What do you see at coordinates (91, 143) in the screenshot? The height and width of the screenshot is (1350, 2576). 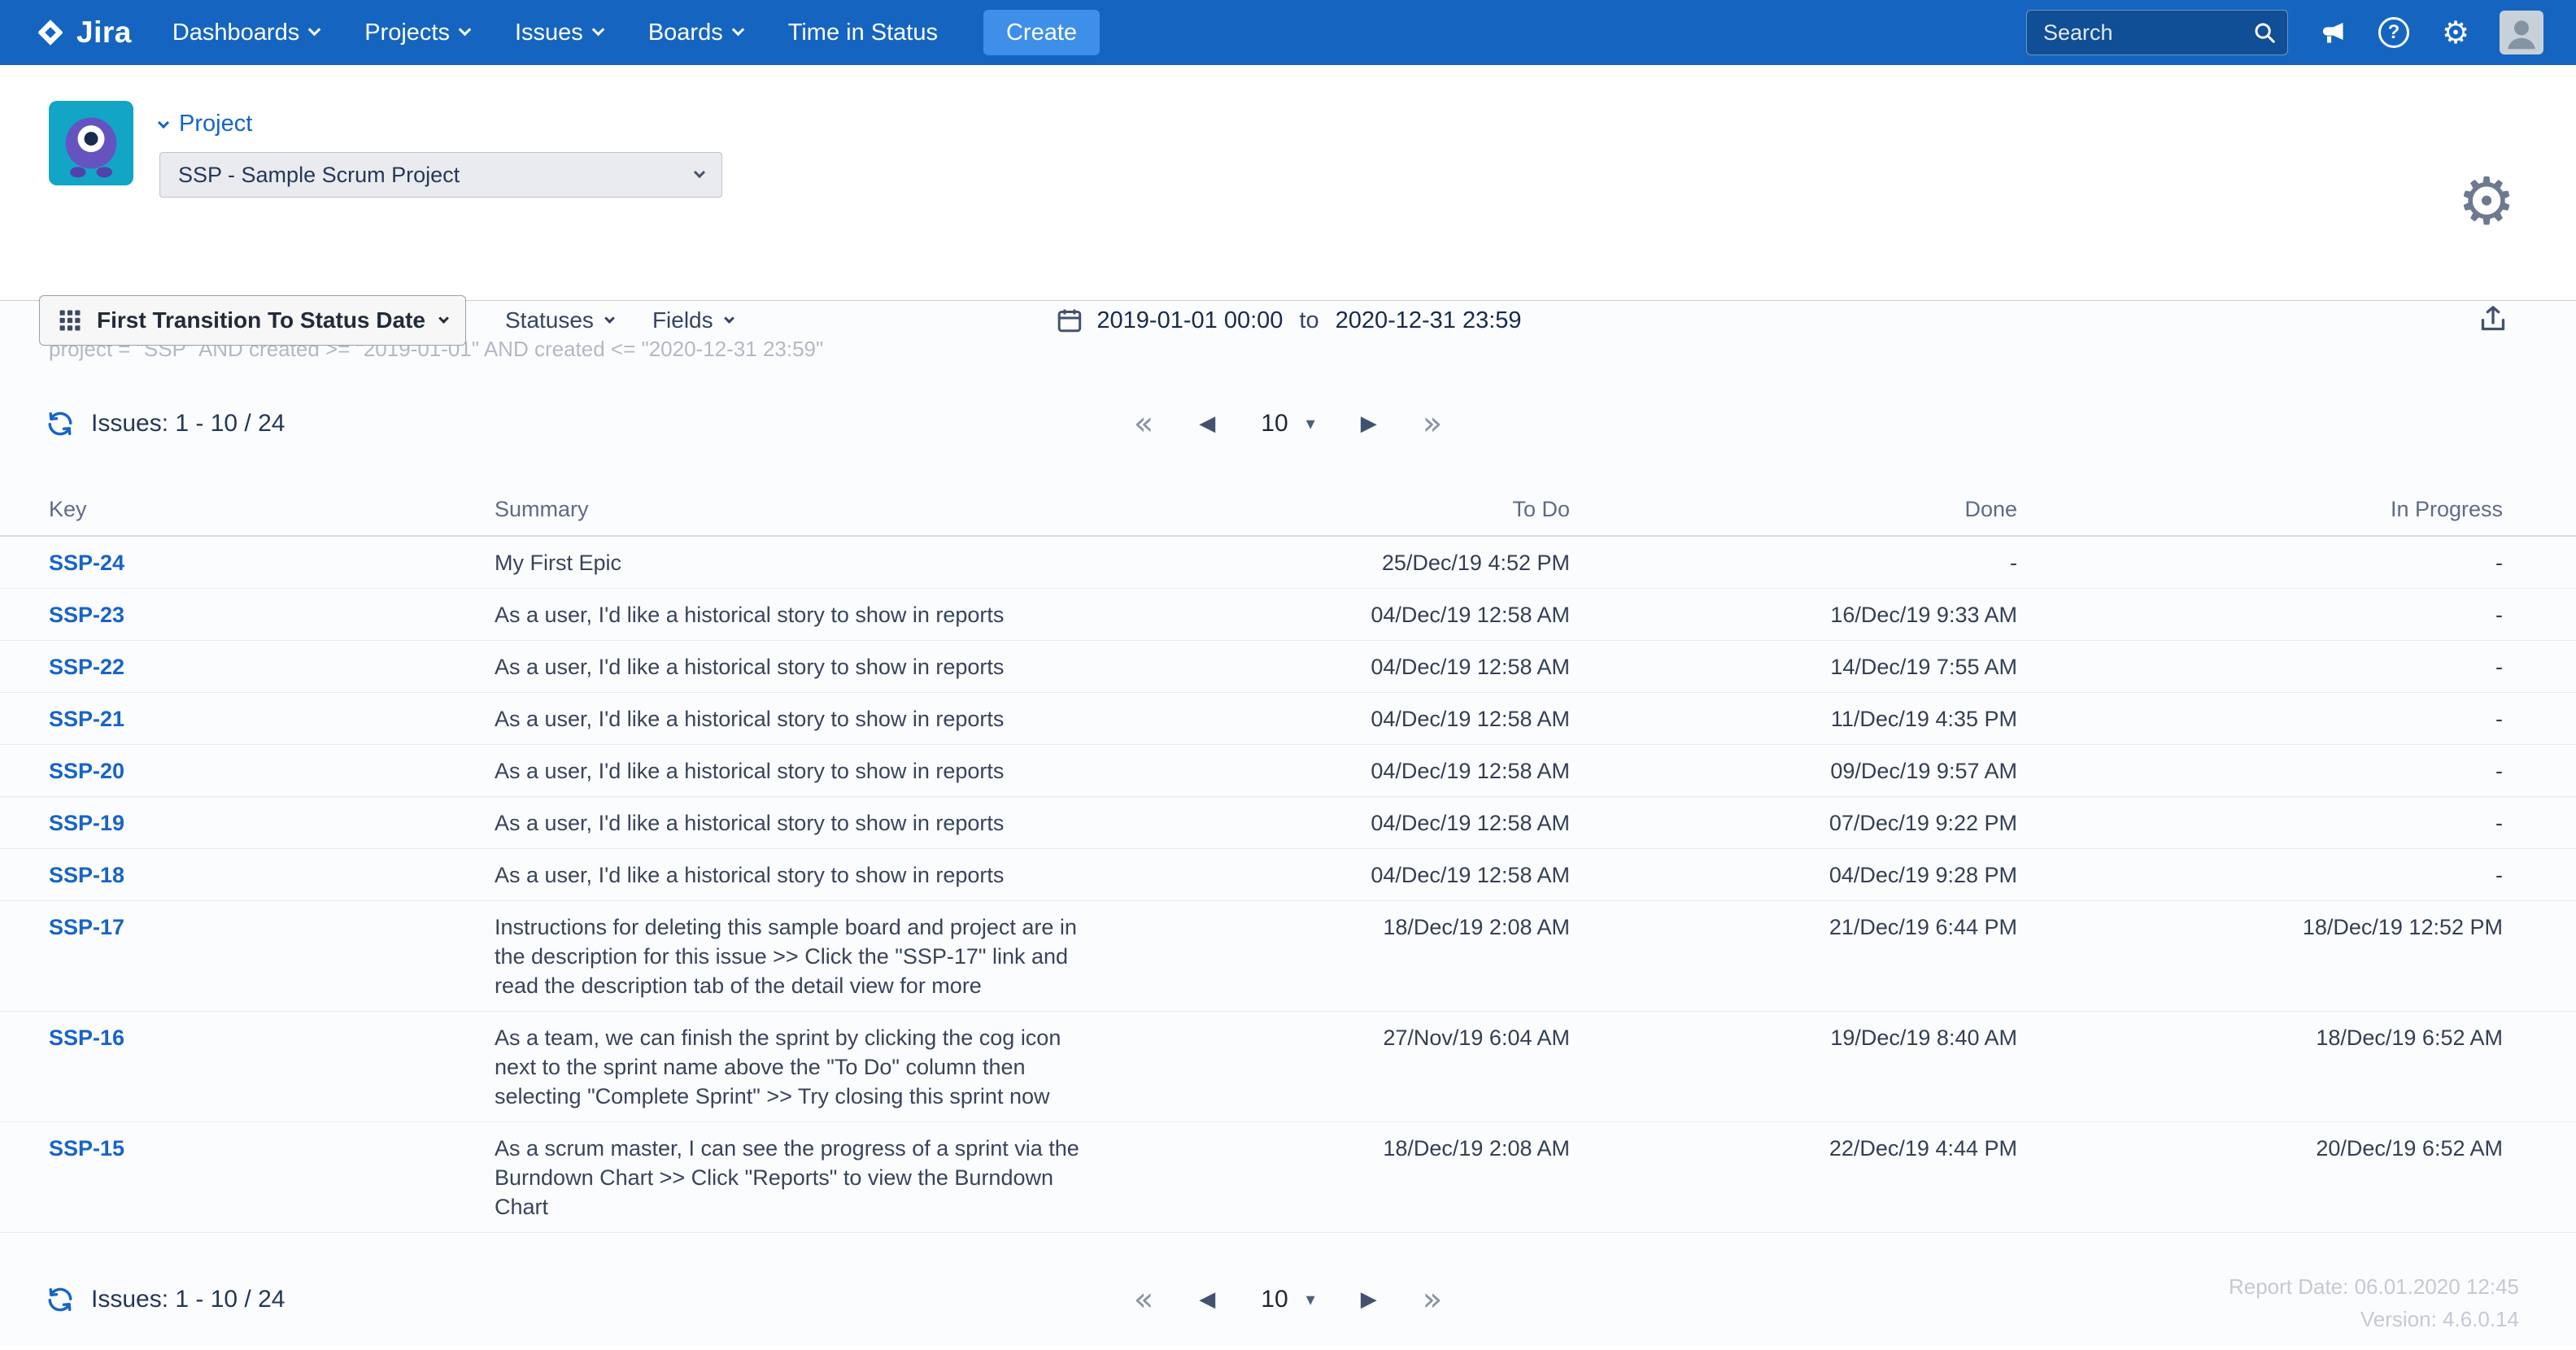 I see `project-avatar` at bounding box center [91, 143].